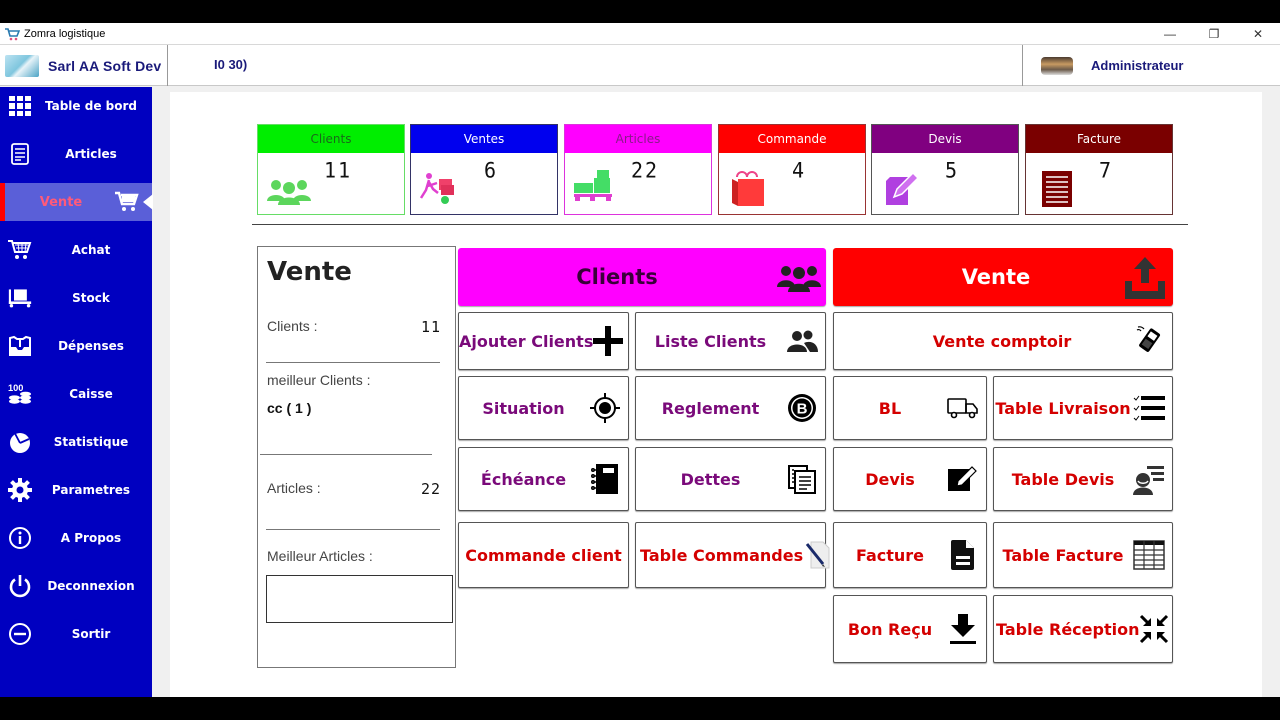 The width and height of the screenshot is (1280, 720). I want to click on situation-button: Situation, so click(543, 408).